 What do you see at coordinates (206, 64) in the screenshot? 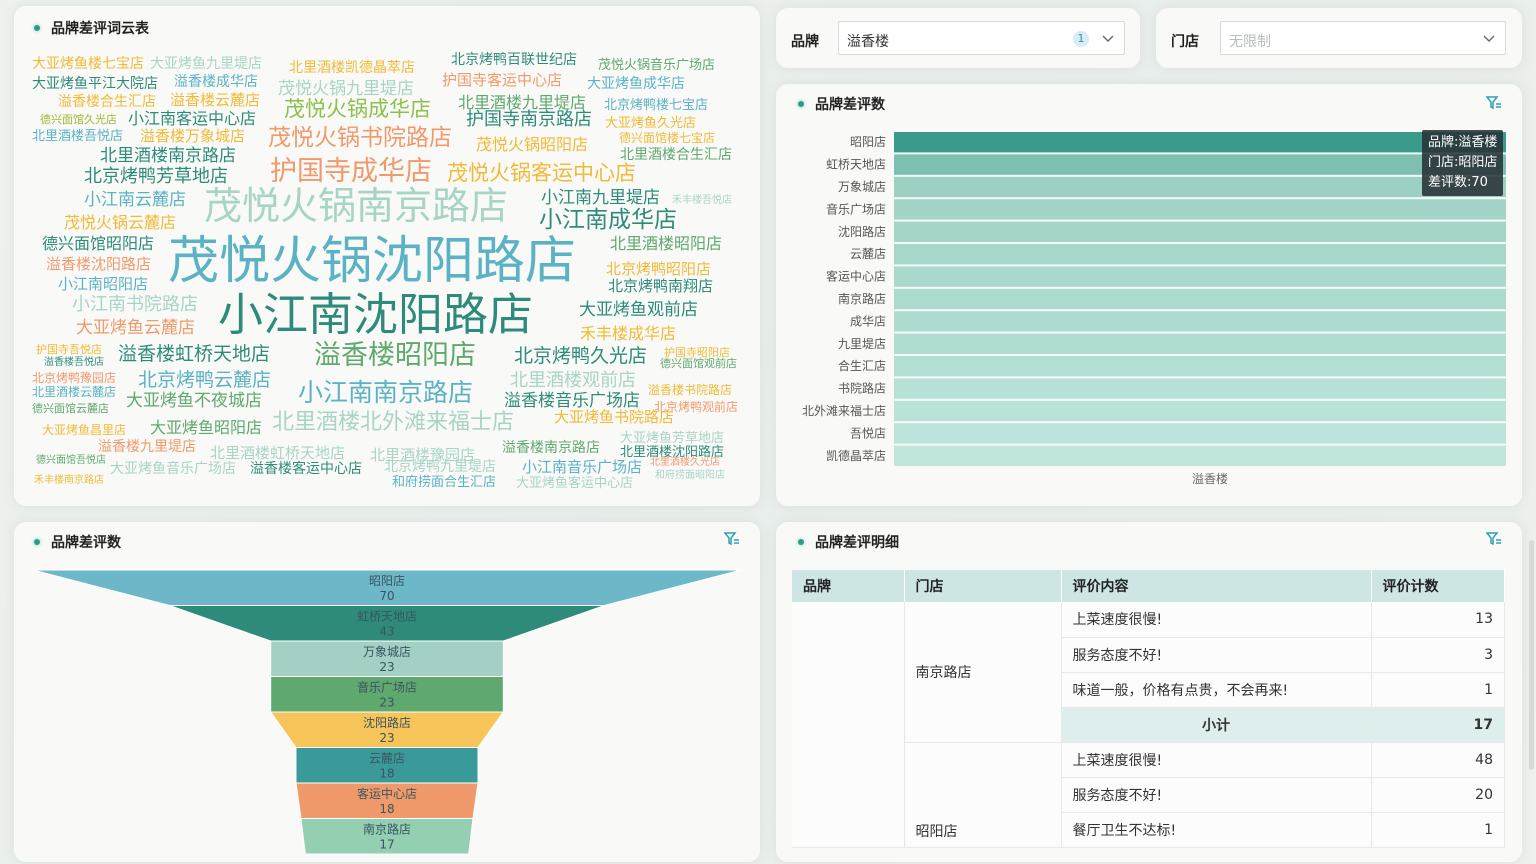
I see `wordcloud-word: 大亚烤鱼九里堤店` at bounding box center [206, 64].